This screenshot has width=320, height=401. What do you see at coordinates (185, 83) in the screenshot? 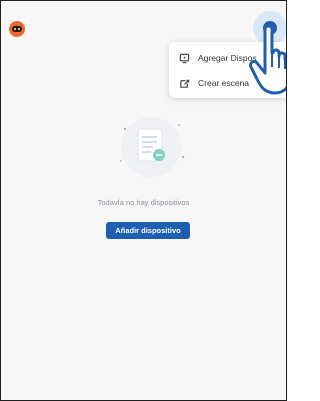
I see `scene-icon` at bounding box center [185, 83].